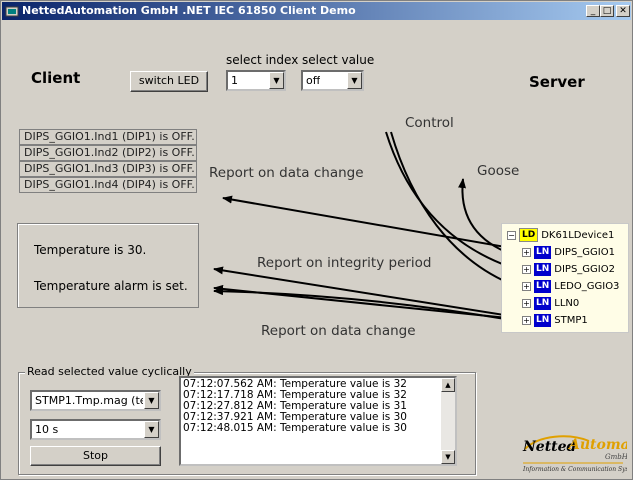  Describe the element at coordinates (370, 222) in the screenshot. I see `report-data-change-arrow` at that location.